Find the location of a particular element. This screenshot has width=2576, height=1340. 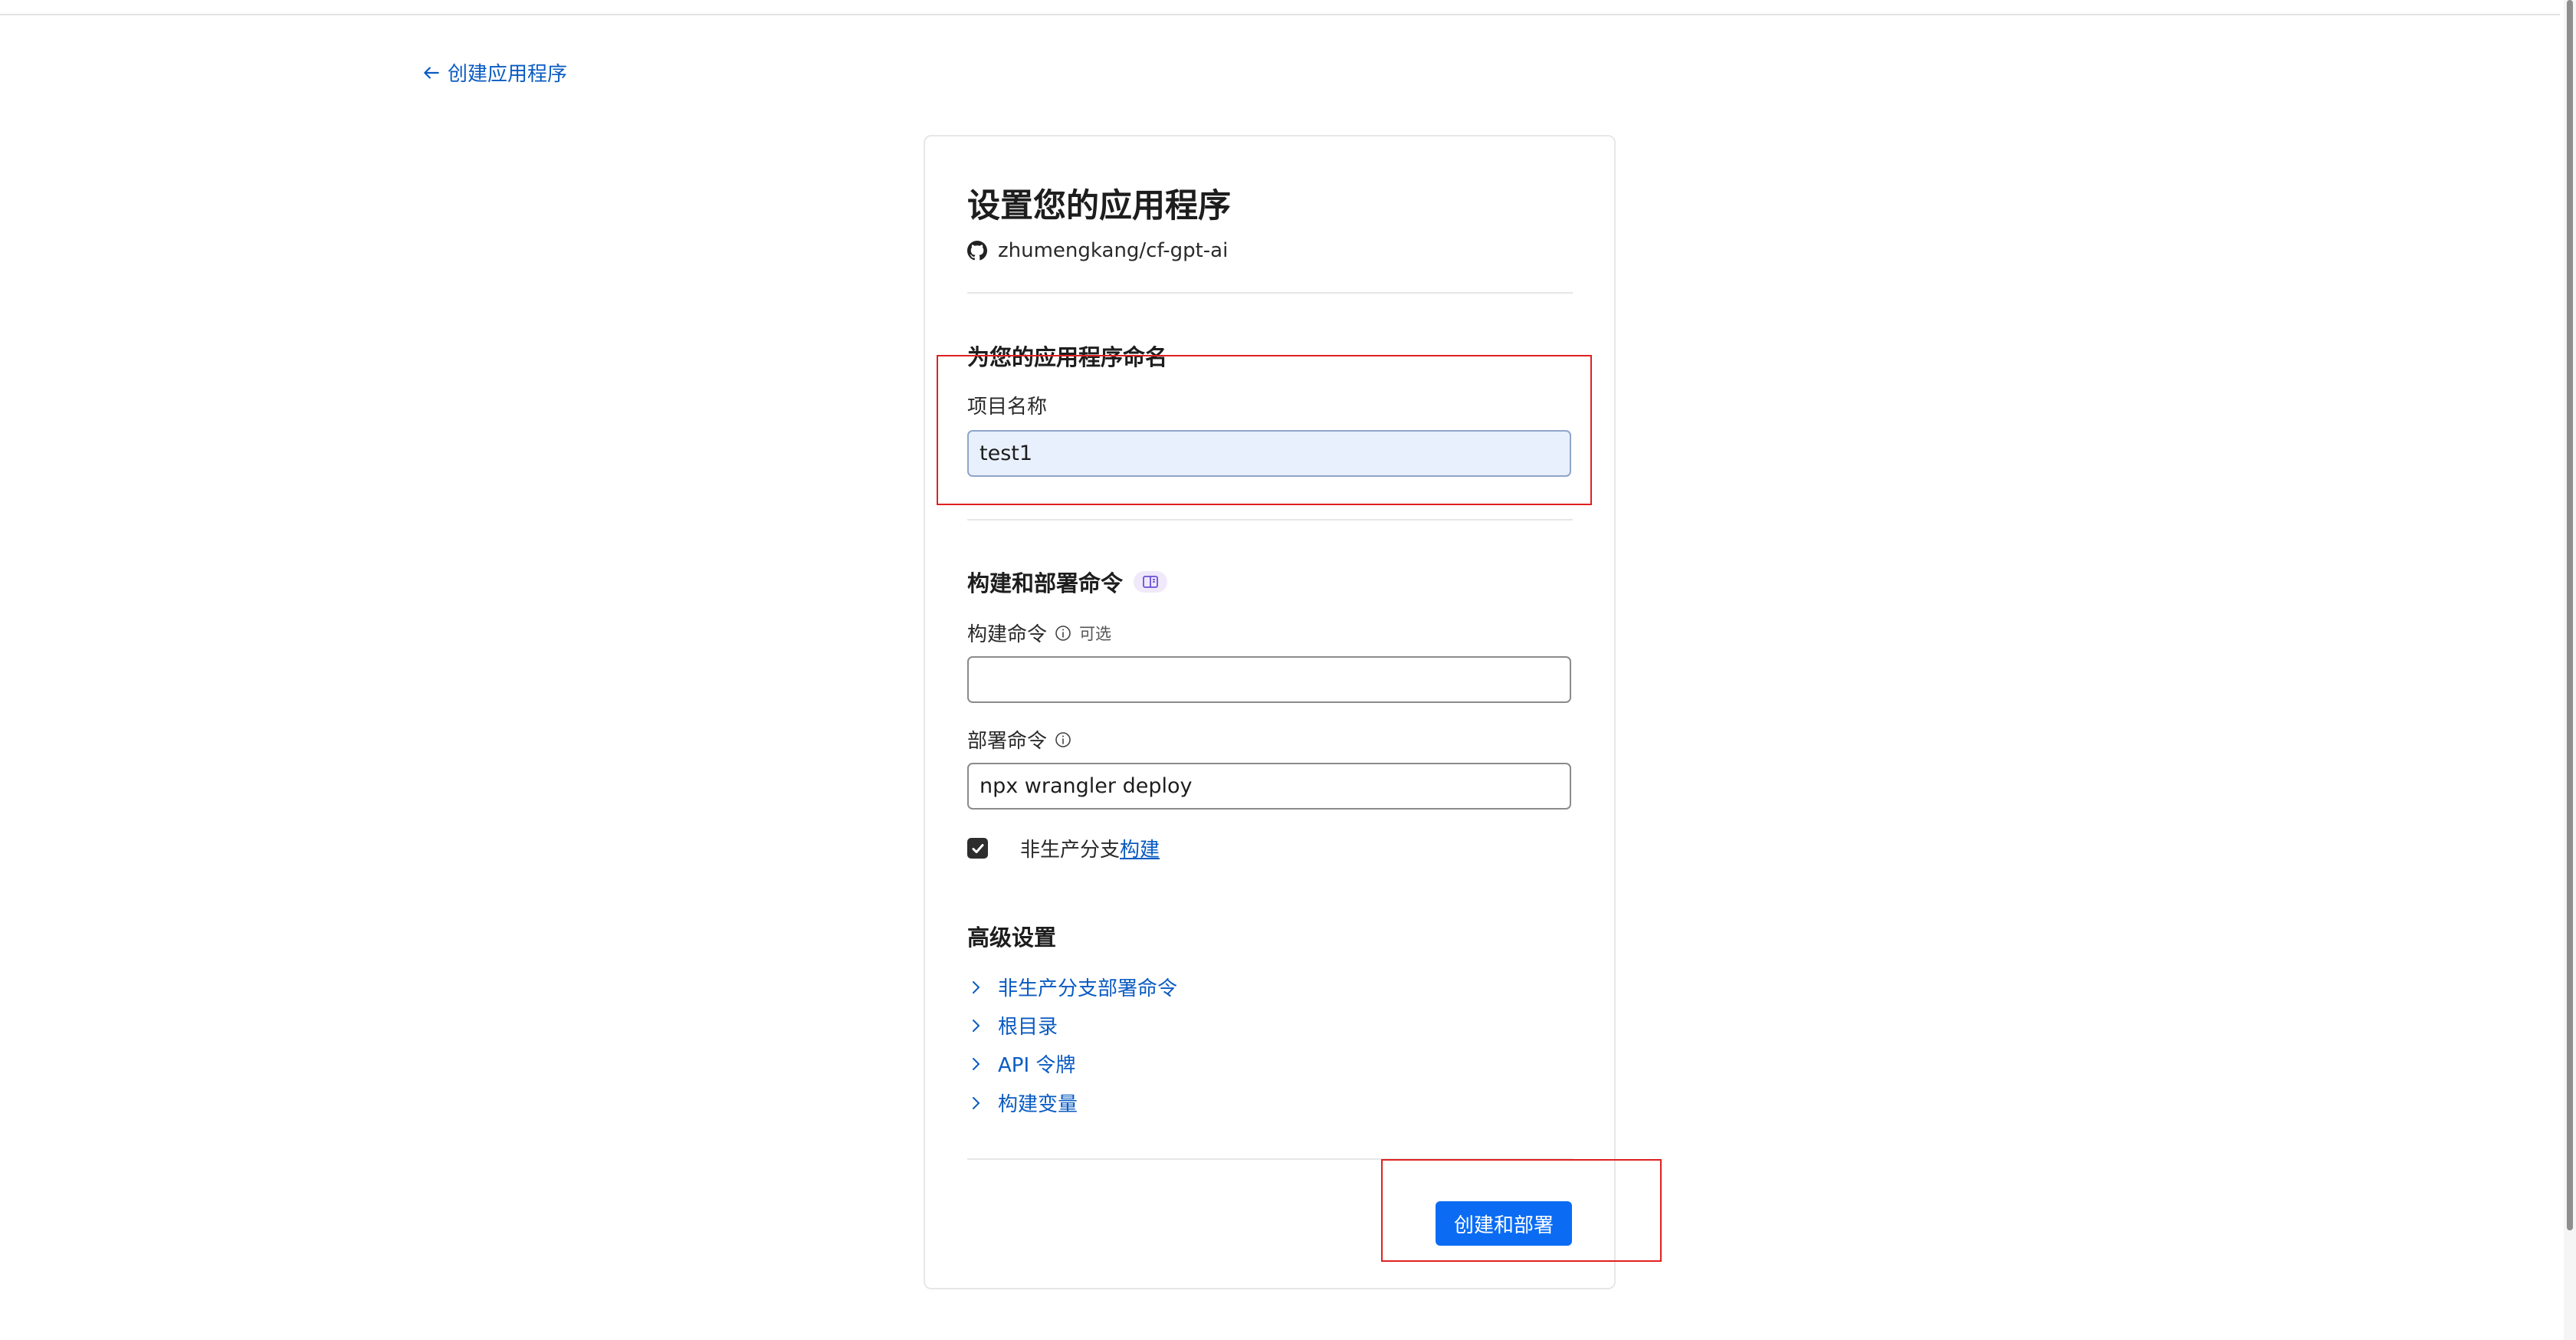

advanced-item-api-token: API 令牌 is located at coordinates (1021, 1063).